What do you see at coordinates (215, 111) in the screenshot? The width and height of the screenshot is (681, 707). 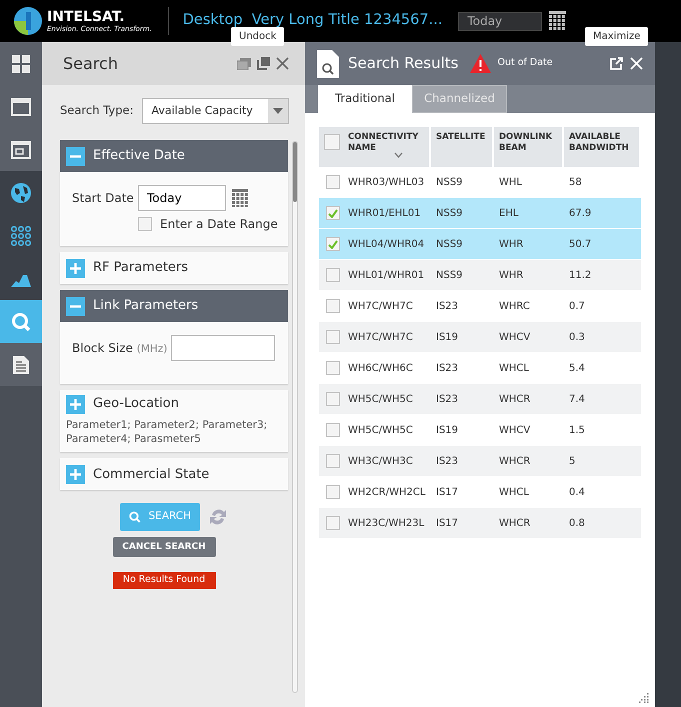 I see `search-type-select: Available Capacity` at bounding box center [215, 111].